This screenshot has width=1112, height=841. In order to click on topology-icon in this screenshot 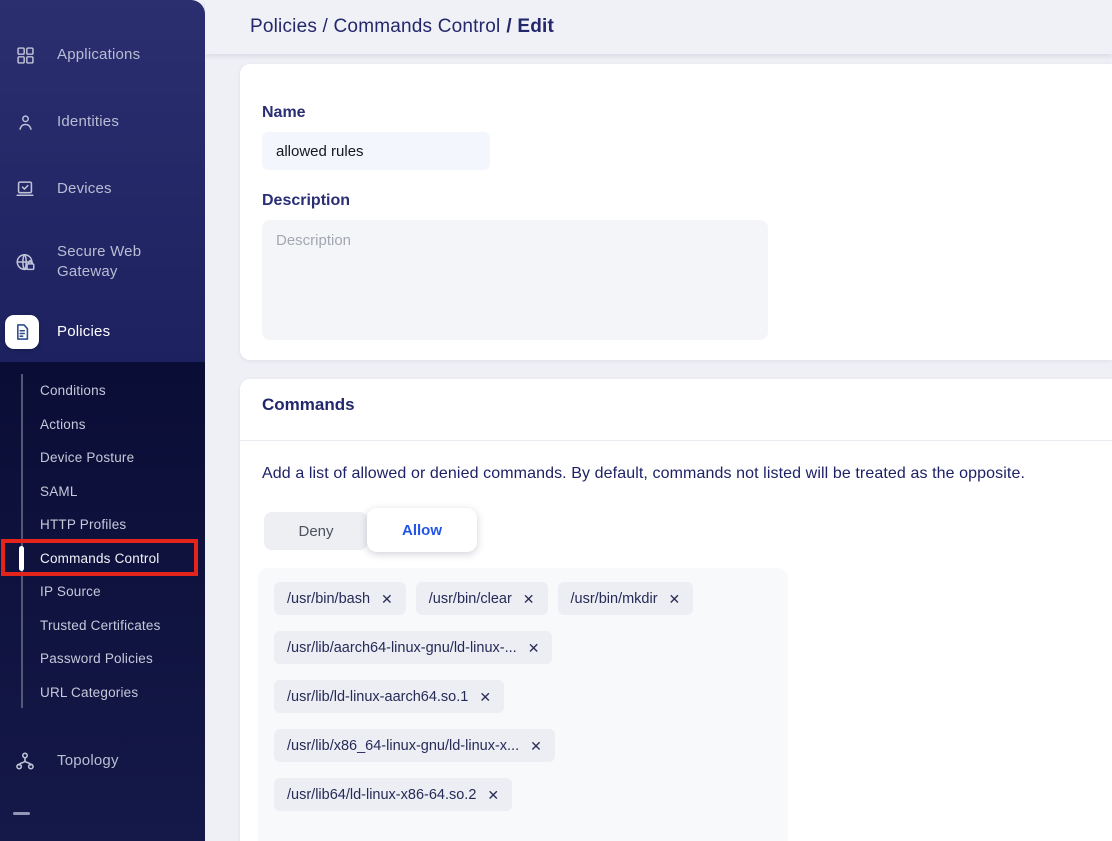, I will do `click(25, 761)`.